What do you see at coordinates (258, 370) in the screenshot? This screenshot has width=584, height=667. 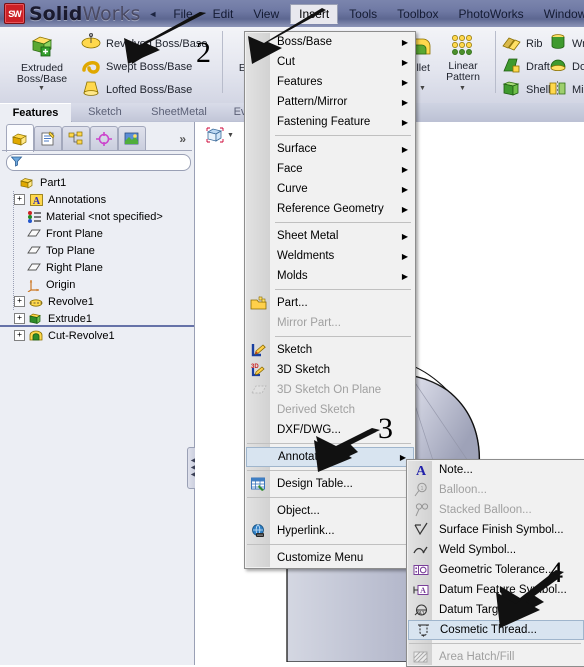 I see `3d-sketch-icon: 3D` at bounding box center [258, 370].